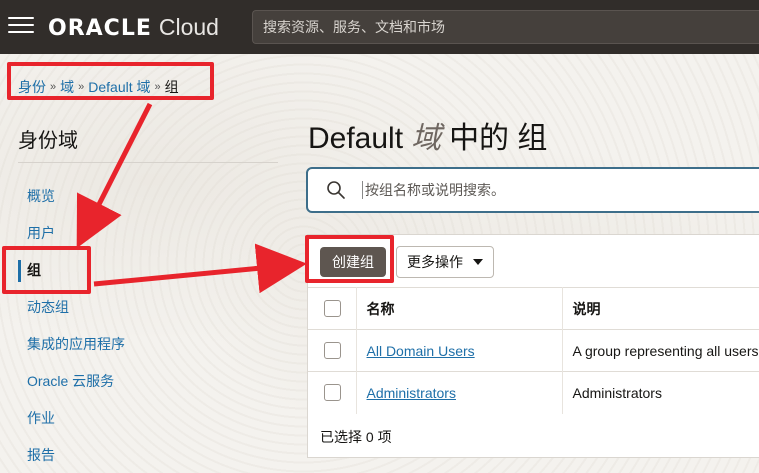  I want to click on sidebar-item-overview: 概览, so click(148, 196).